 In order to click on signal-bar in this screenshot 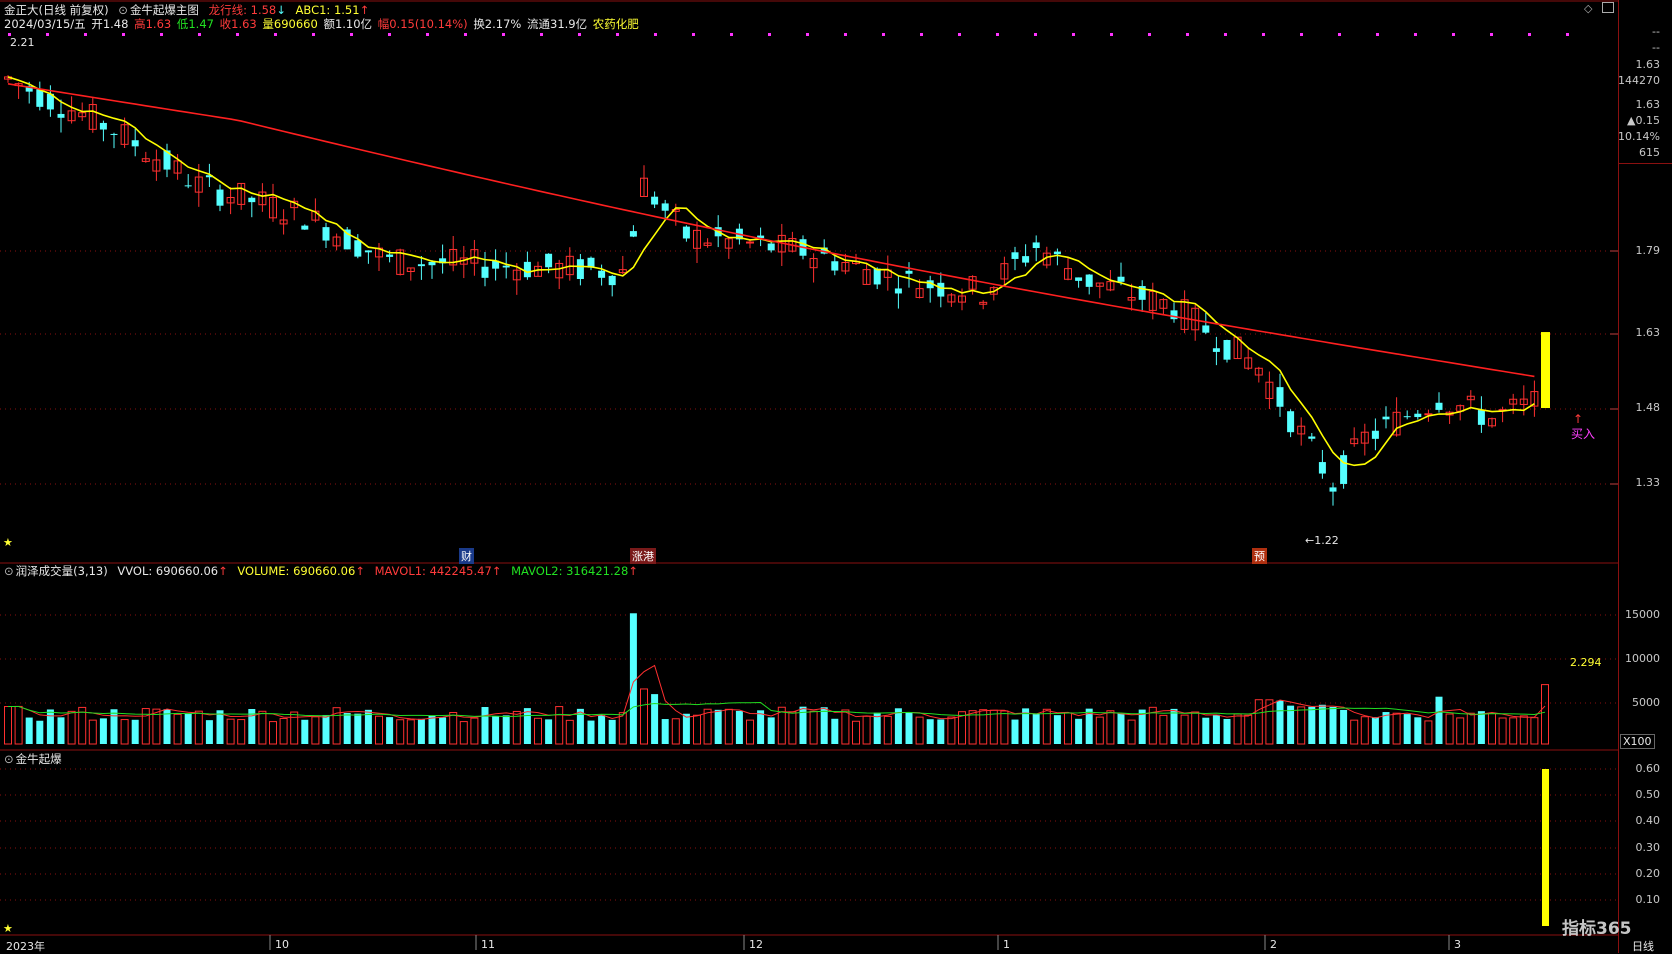, I will do `click(1545, 847)`.